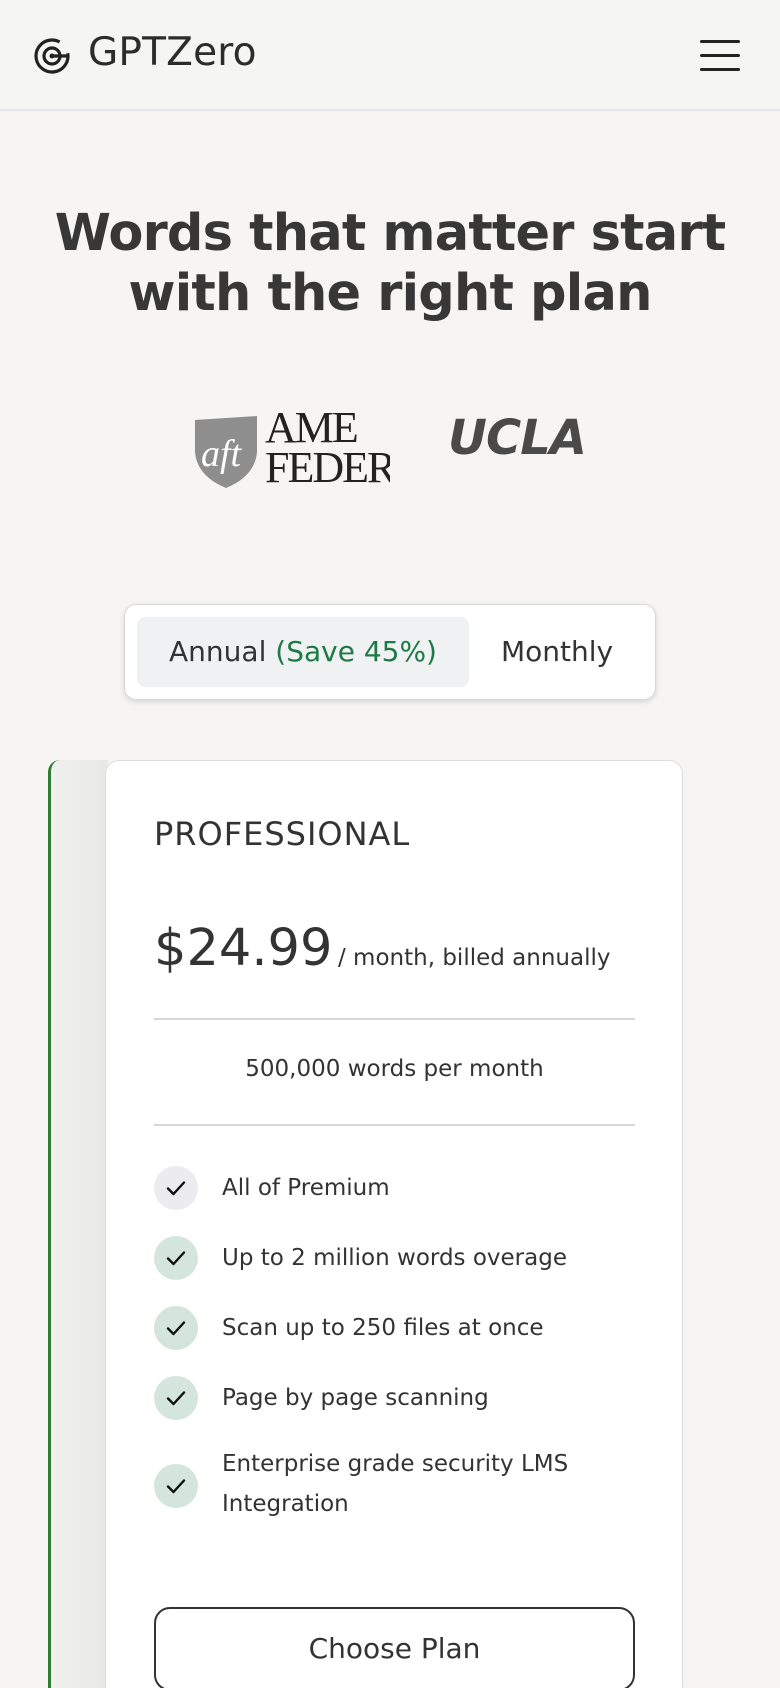 Image resolution: width=780 pixels, height=1688 pixels. I want to click on feature-text: Page by page scanning, so click(355, 1398).